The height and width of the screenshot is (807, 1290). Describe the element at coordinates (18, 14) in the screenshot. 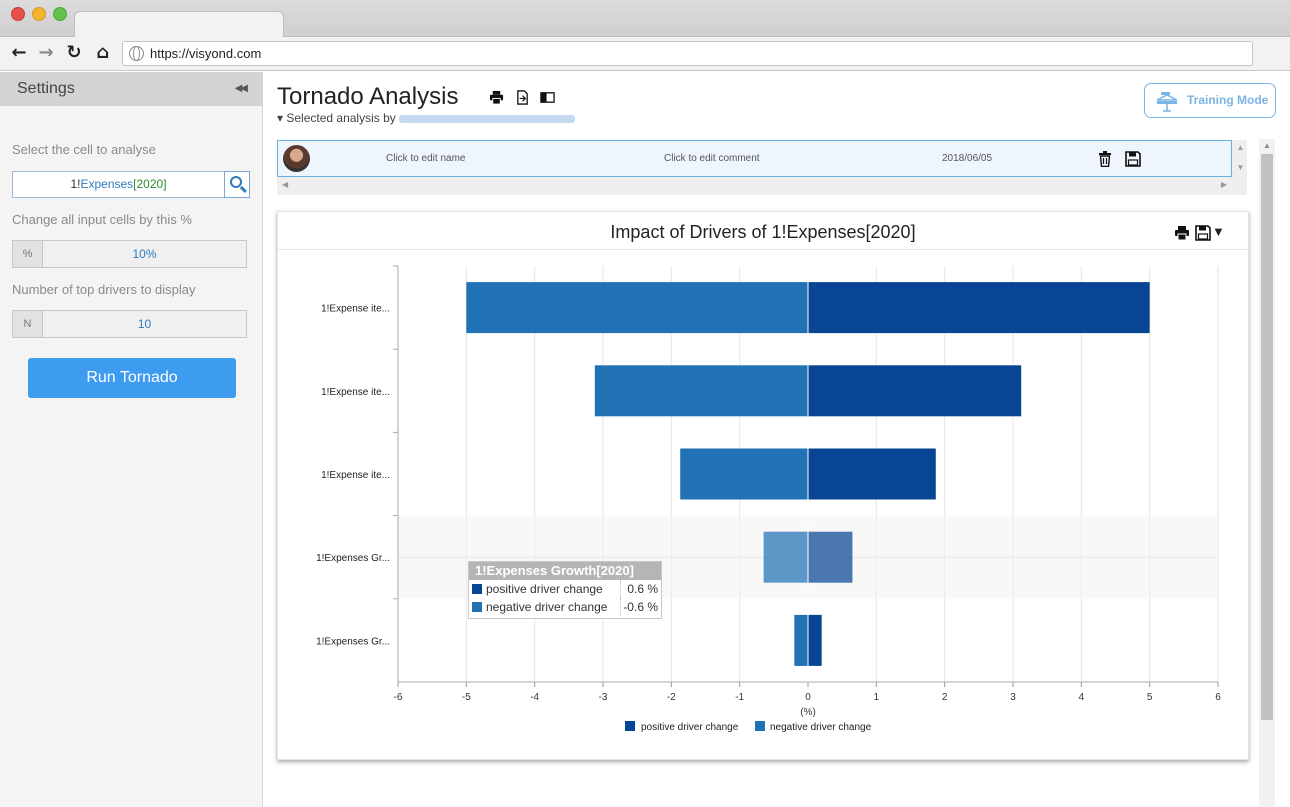

I see `close-window-button` at that location.